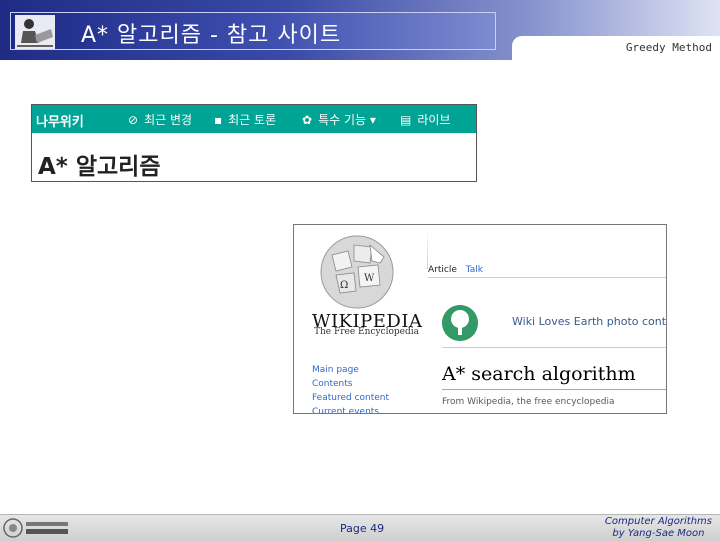 Image resolution: width=720 pixels, height=541 pixels. I want to click on tab-article: Article, so click(442, 270).